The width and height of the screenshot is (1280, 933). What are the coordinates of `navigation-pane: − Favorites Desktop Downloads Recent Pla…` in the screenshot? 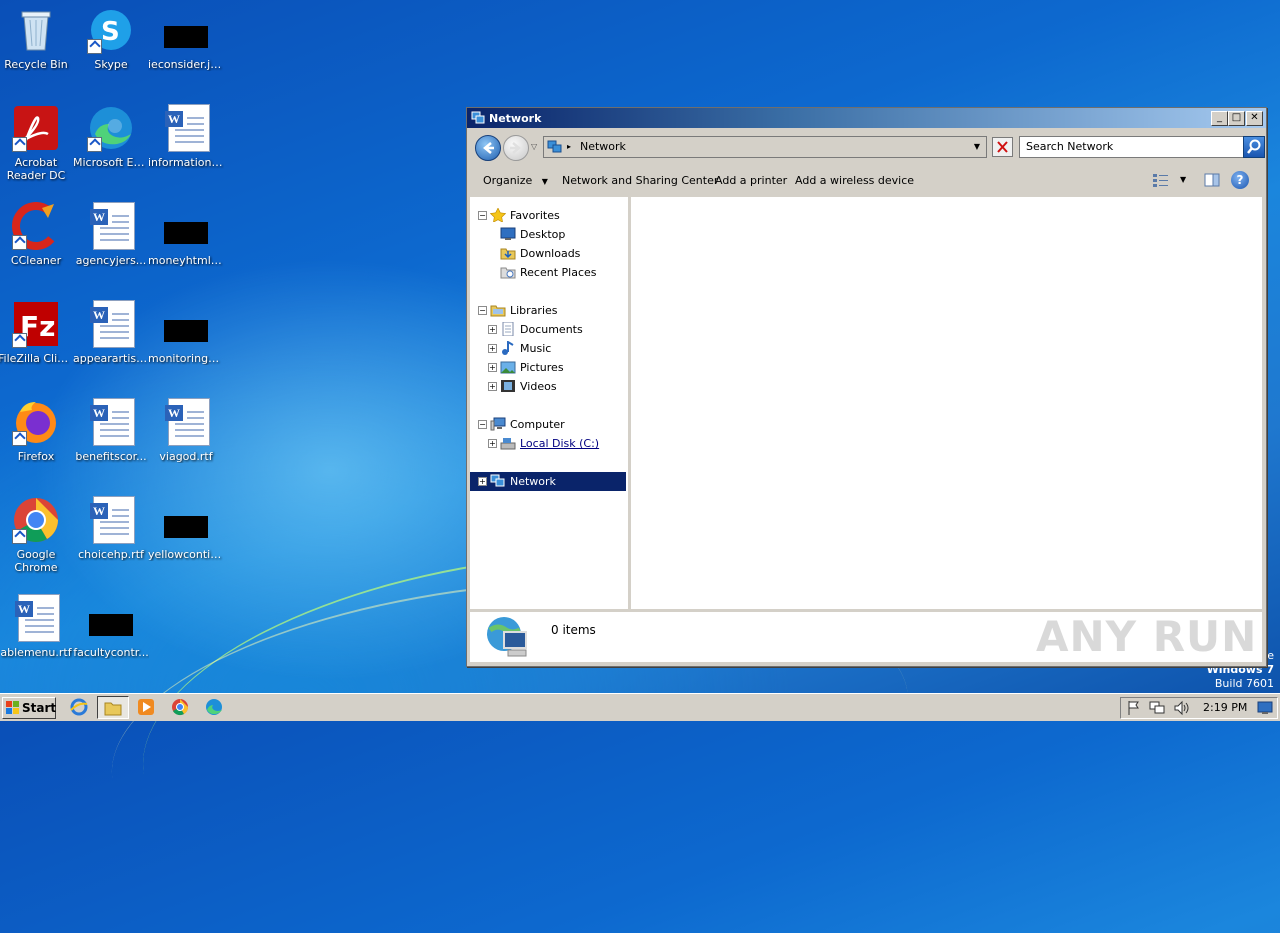 It's located at (550, 403).